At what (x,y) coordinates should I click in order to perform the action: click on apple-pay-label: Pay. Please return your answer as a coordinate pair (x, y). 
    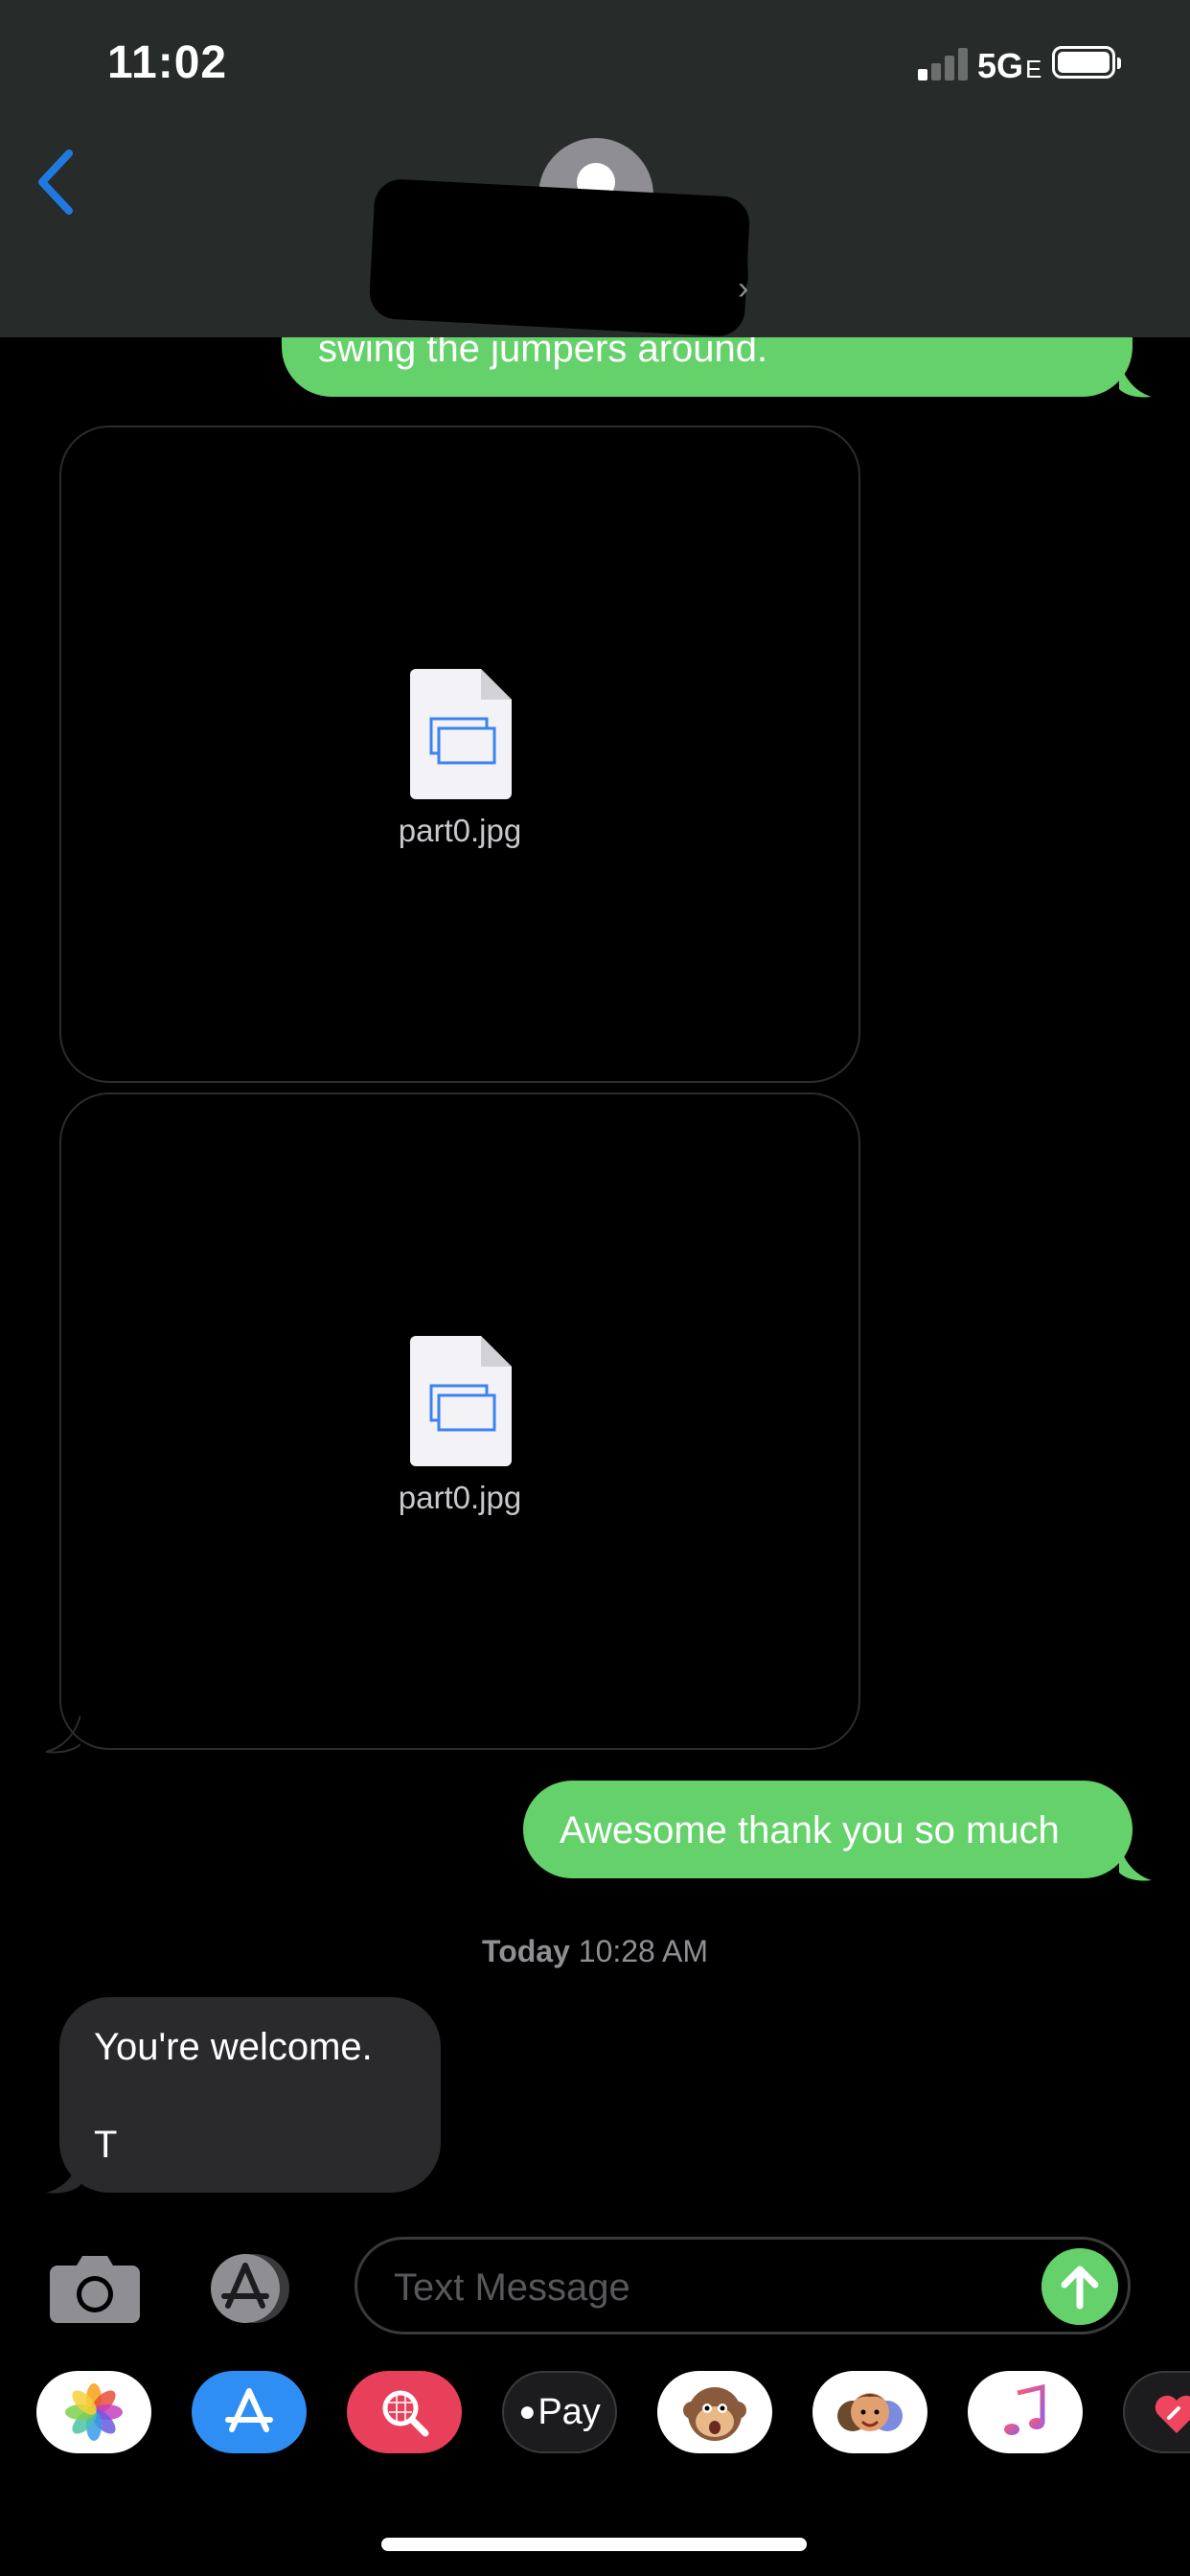
    Looking at the image, I should click on (570, 2411).